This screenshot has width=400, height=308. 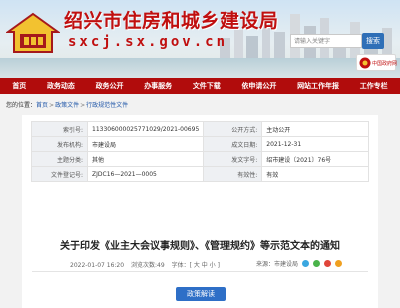 I want to click on nav-item-downloads: 文件下载, so click(x=207, y=86).